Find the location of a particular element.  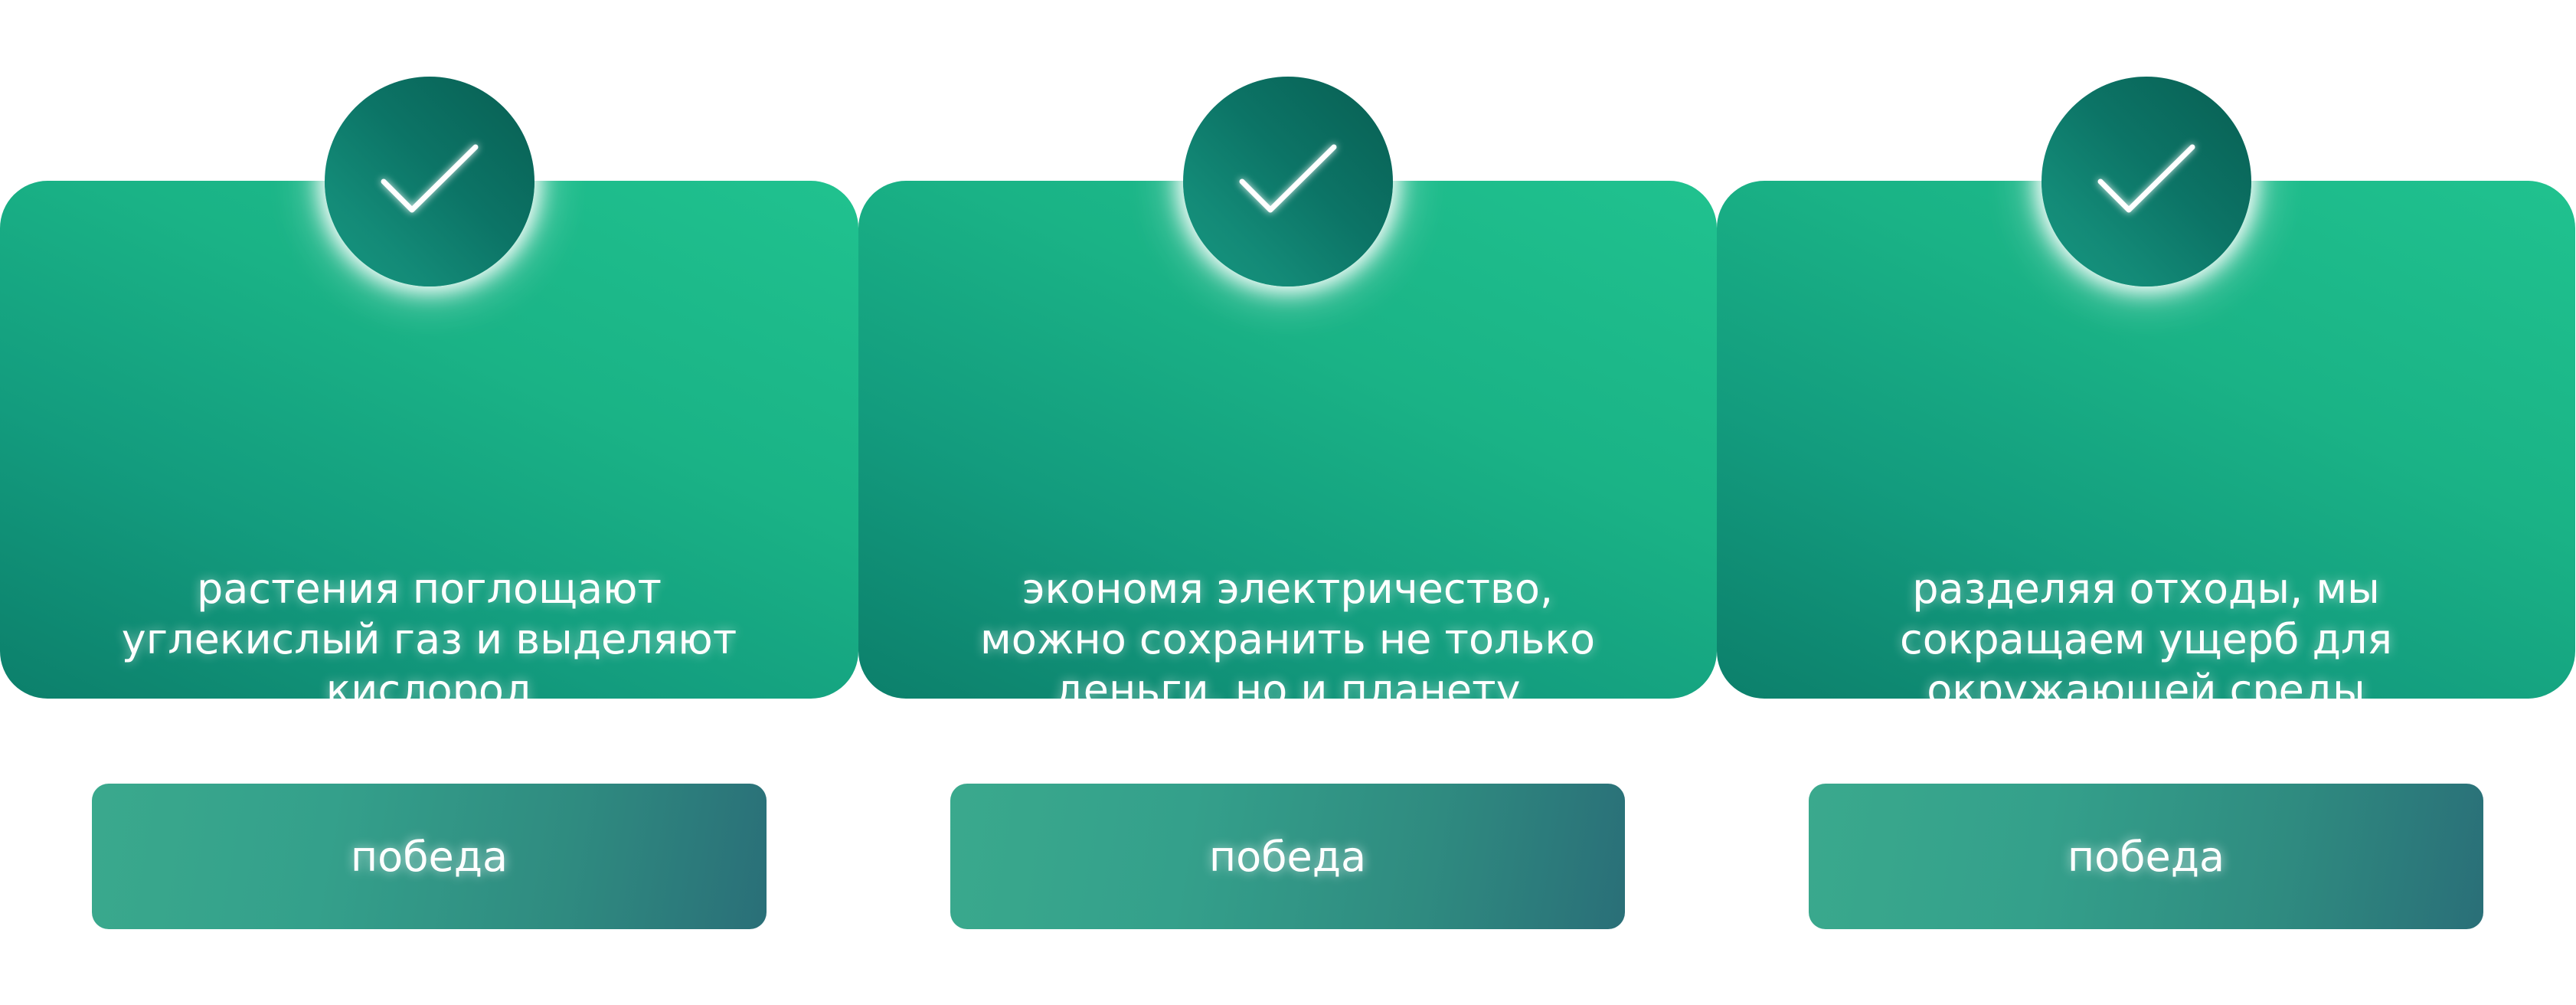

card-text-line: углекислый газ и выделяют is located at coordinates (429, 639).